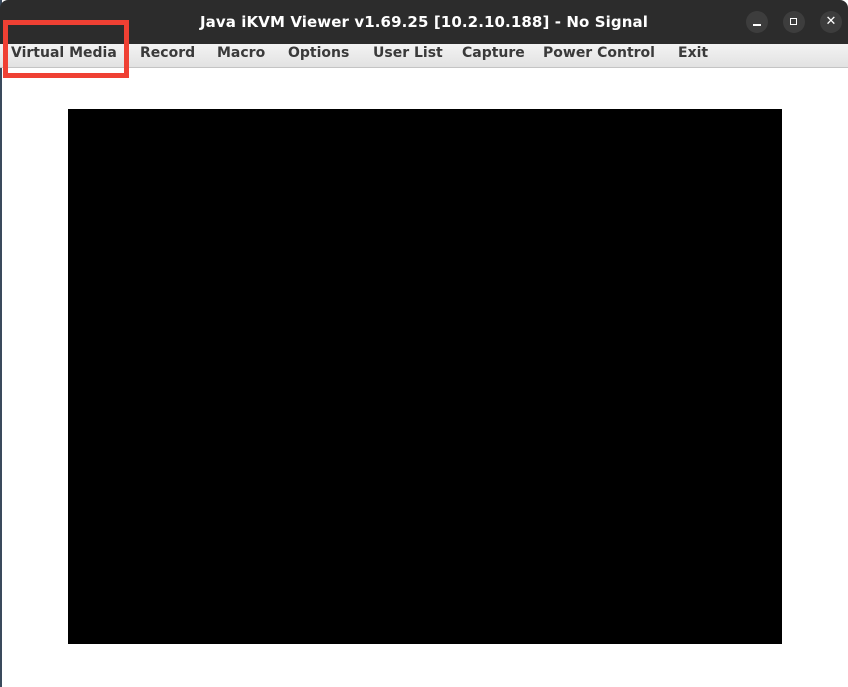 The image size is (848, 687). I want to click on close-icon: ✕, so click(831, 21).